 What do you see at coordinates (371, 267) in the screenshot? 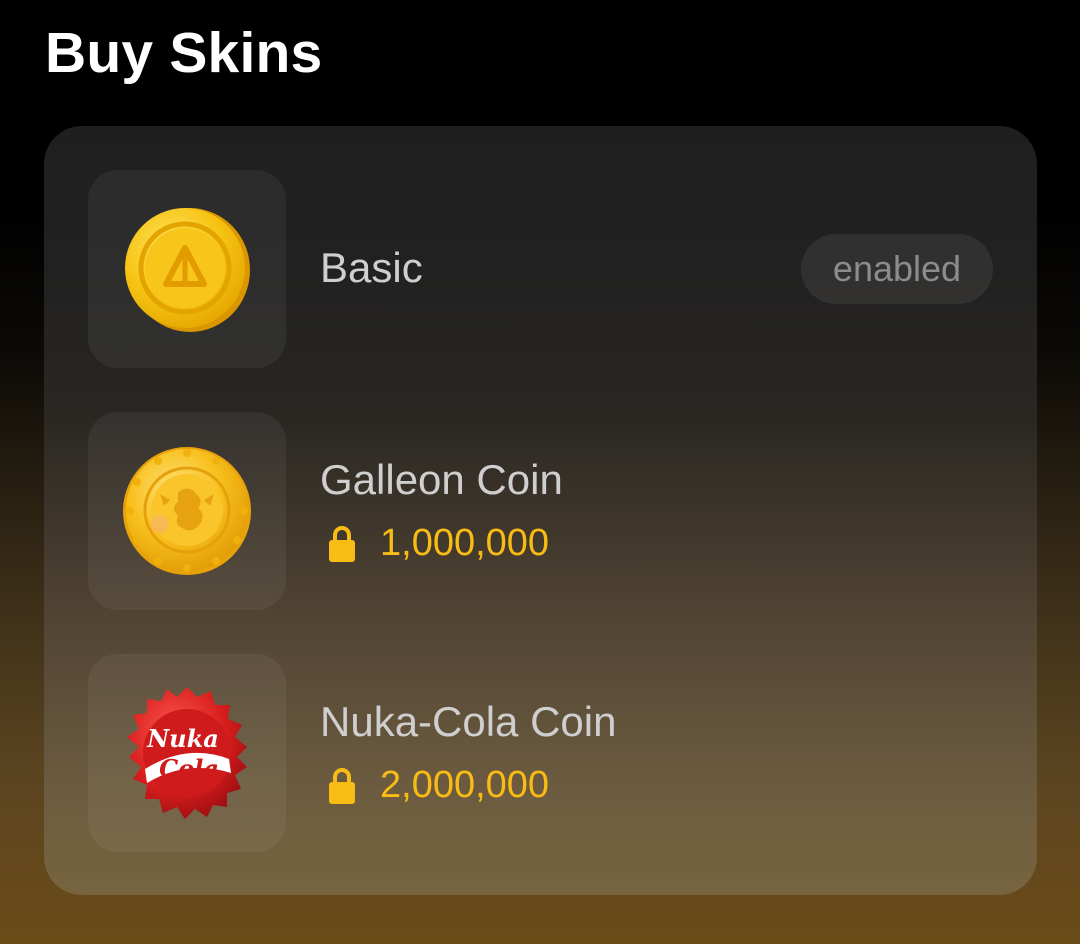
I see `skin-name: Basic` at bounding box center [371, 267].